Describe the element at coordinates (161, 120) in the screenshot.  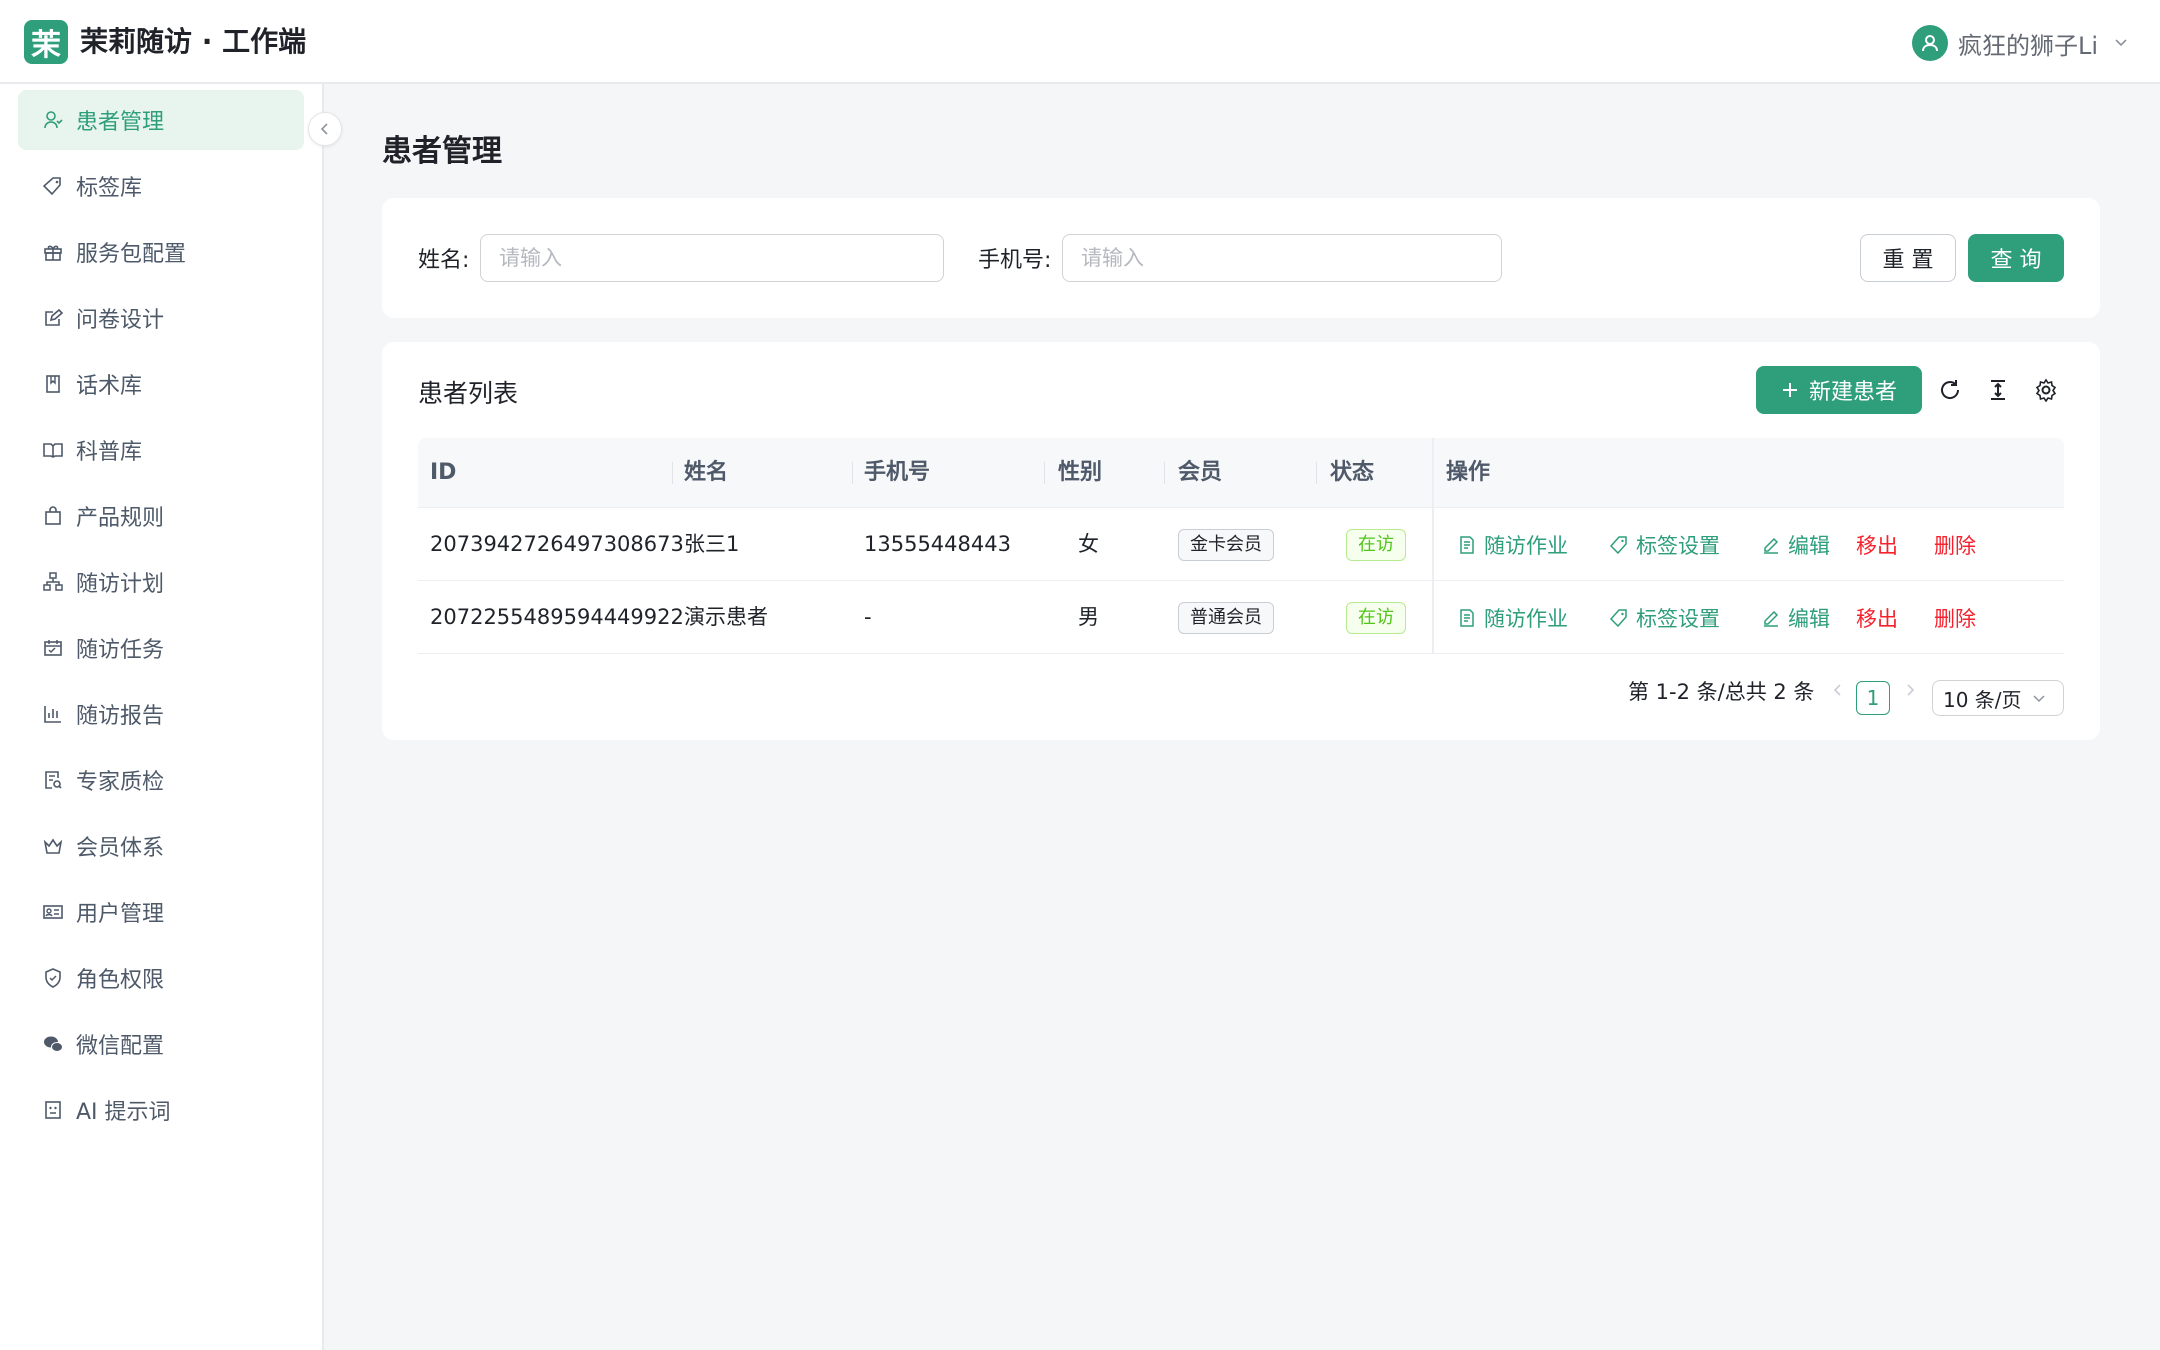
I see `sidebar-item-patients: 患者管理` at that location.